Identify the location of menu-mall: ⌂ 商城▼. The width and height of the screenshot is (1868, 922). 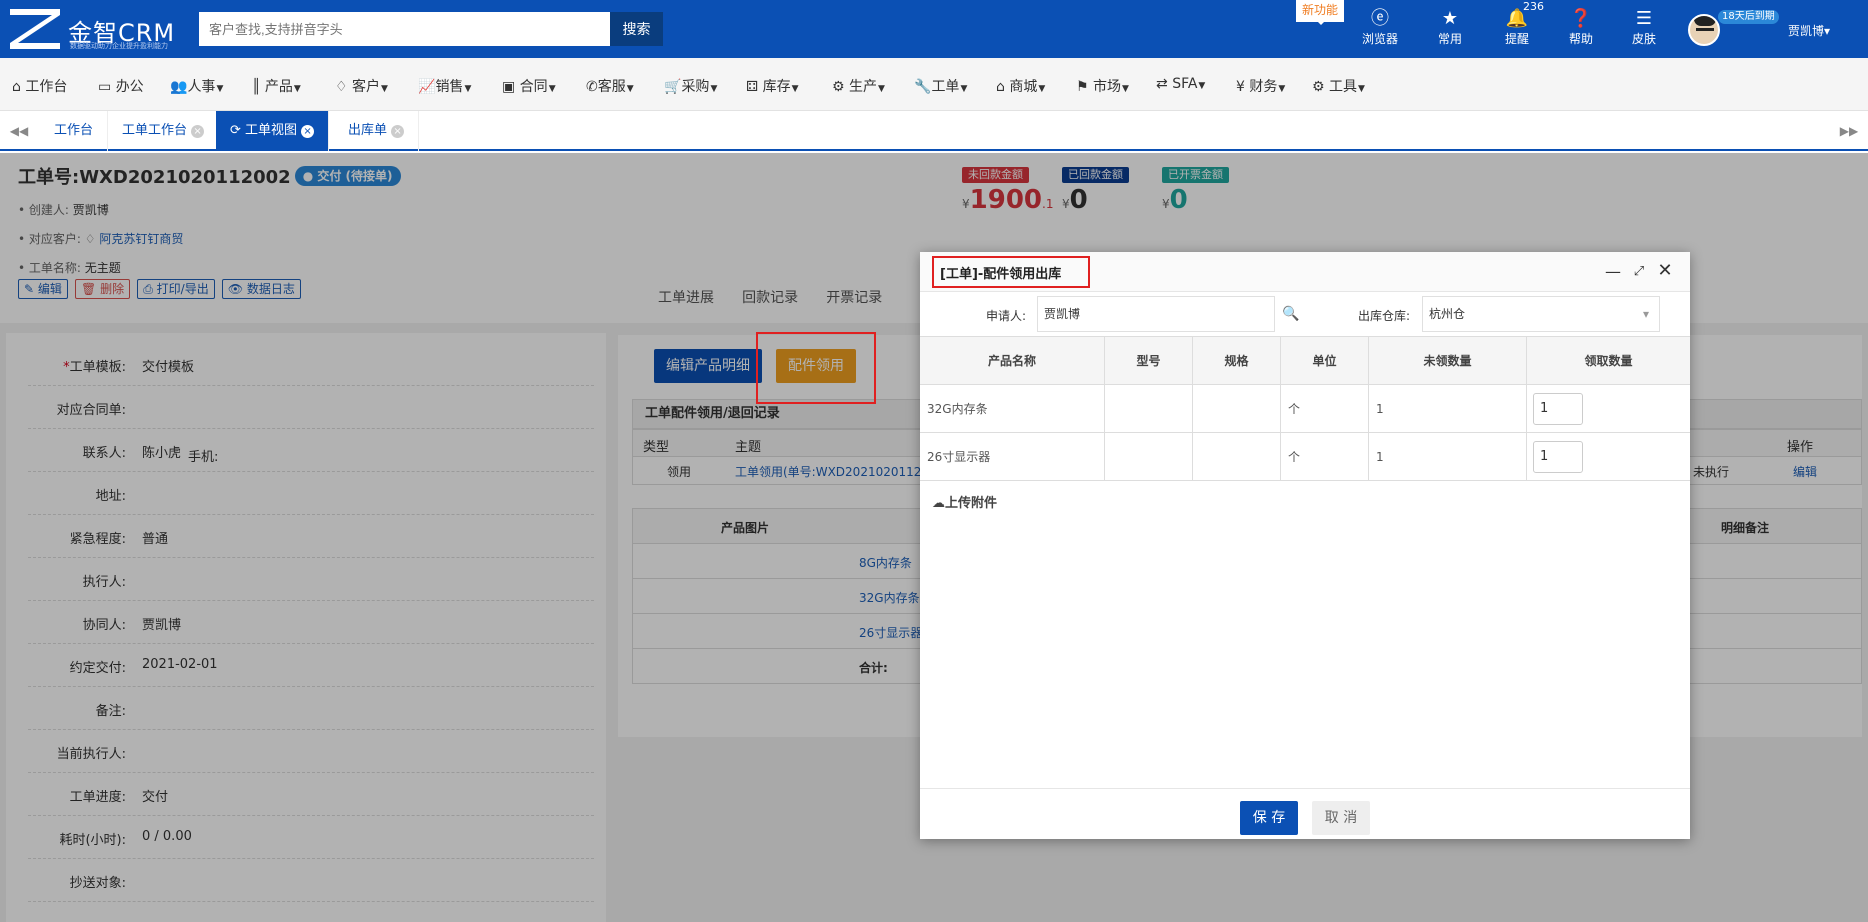
(1020, 86).